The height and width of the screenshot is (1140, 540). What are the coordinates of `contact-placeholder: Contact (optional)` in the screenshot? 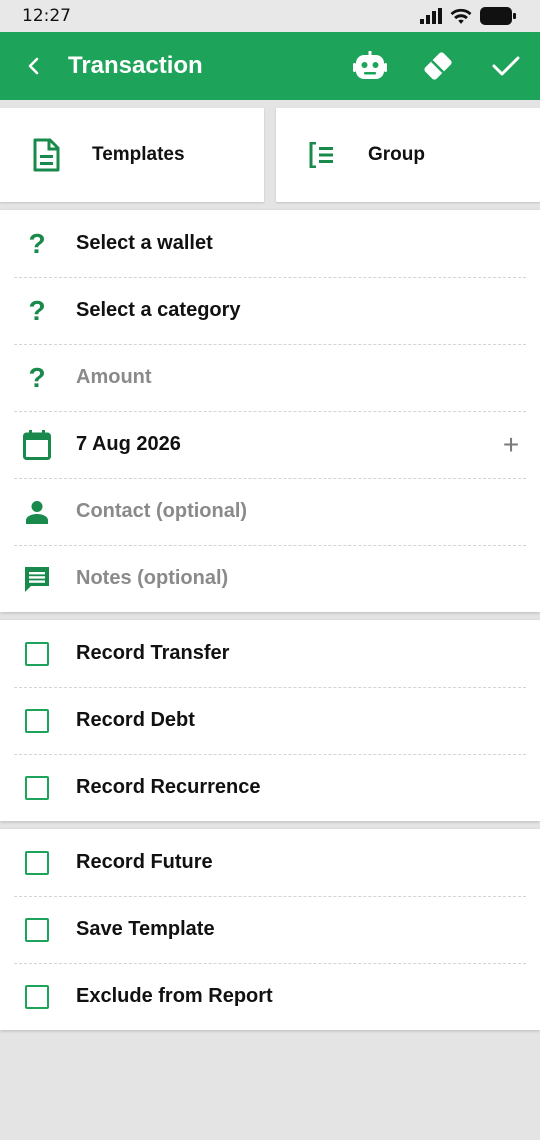 It's located at (162, 511).